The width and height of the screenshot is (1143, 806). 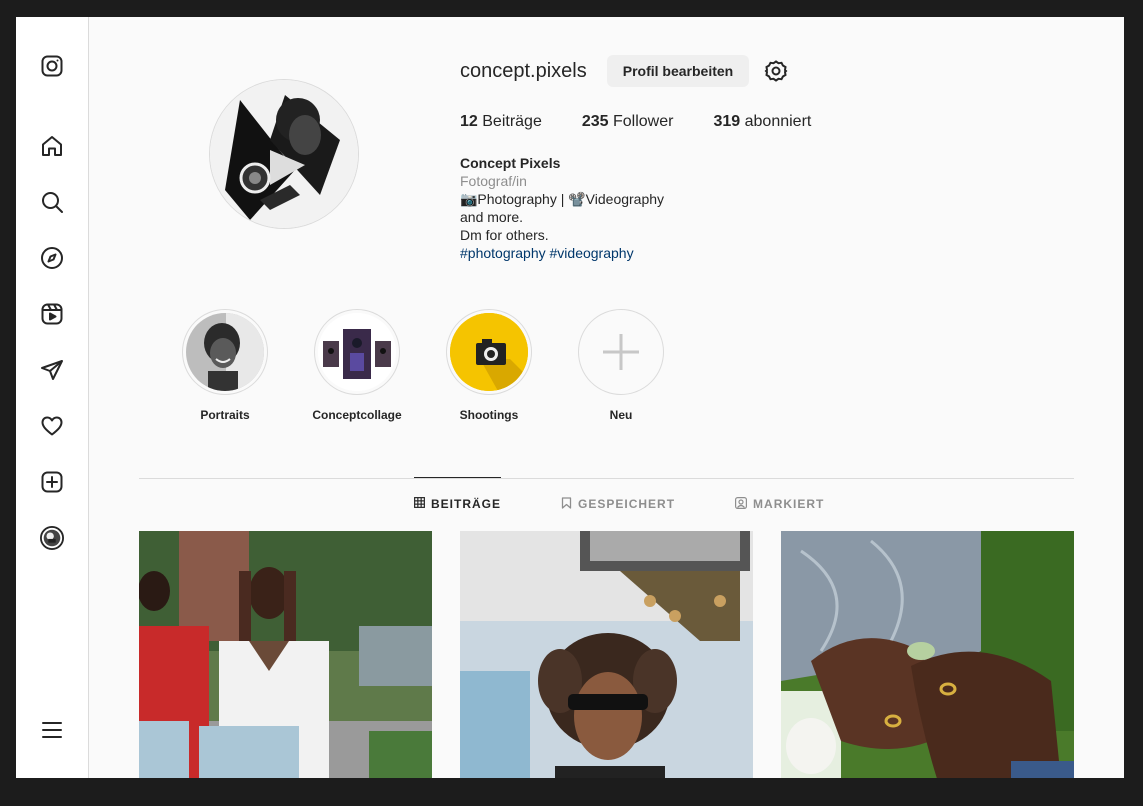 What do you see at coordinates (776, 71) in the screenshot?
I see `settings-gear-icon` at bounding box center [776, 71].